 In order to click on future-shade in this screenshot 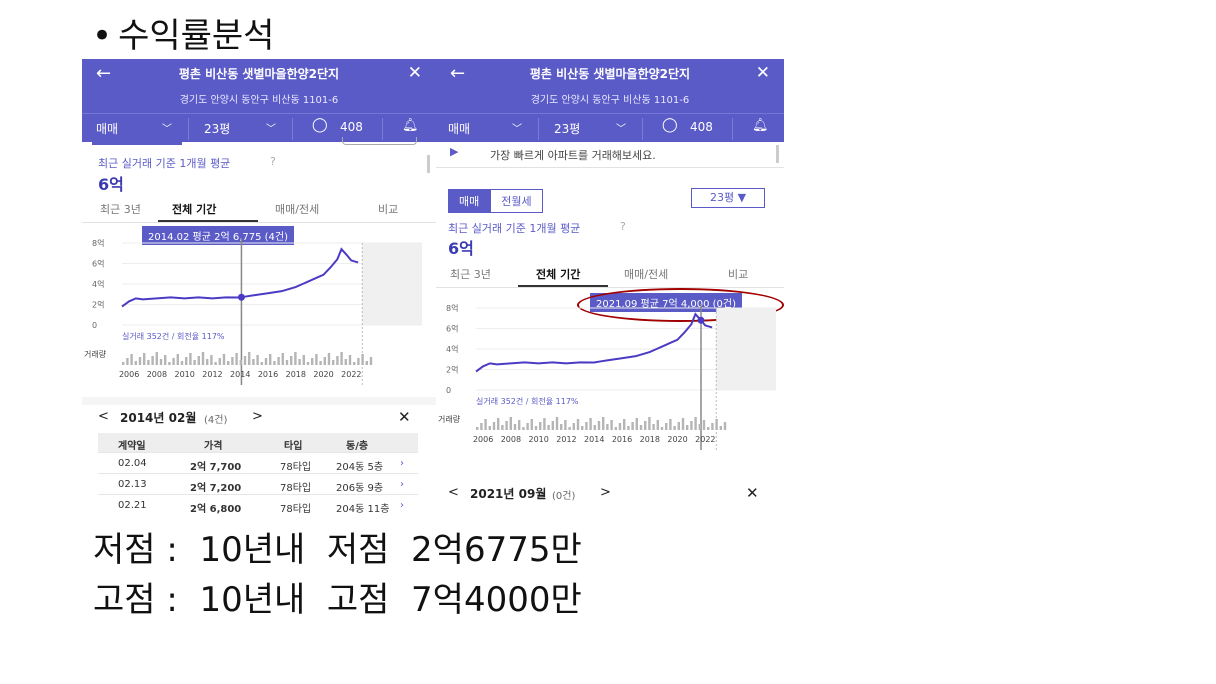, I will do `click(392, 284)`.